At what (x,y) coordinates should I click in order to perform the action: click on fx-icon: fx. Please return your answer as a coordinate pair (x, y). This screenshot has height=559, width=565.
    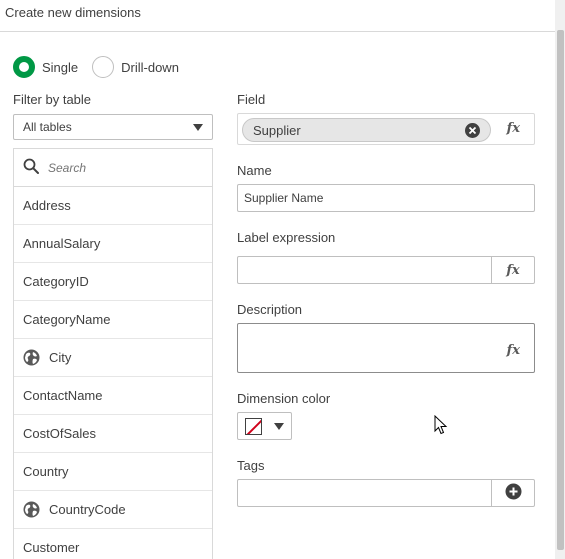
    Looking at the image, I should click on (513, 270).